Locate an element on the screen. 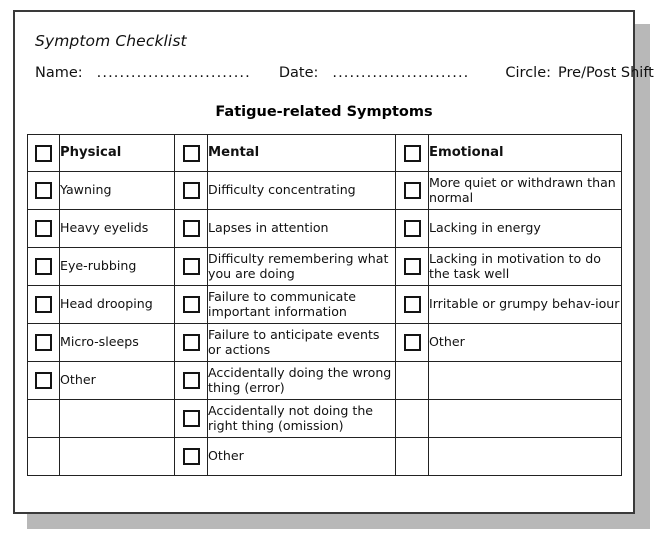 This screenshot has width=661, height=541. column-header-emotional: Emotional is located at coordinates (525, 153).